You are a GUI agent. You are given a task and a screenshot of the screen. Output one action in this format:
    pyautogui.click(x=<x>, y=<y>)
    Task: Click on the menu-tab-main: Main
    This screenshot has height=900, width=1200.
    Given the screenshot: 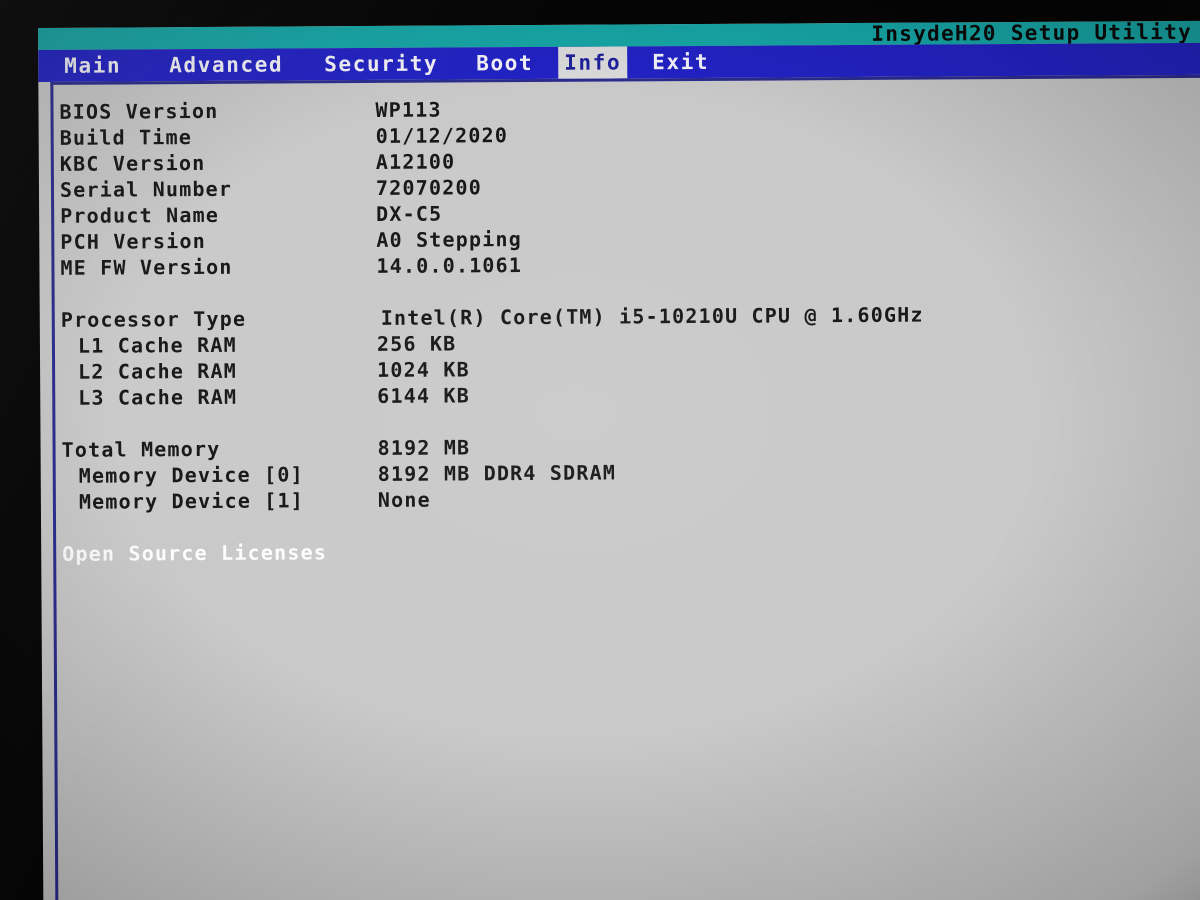 What is the action you would take?
    pyautogui.click(x=92, y=65)
    